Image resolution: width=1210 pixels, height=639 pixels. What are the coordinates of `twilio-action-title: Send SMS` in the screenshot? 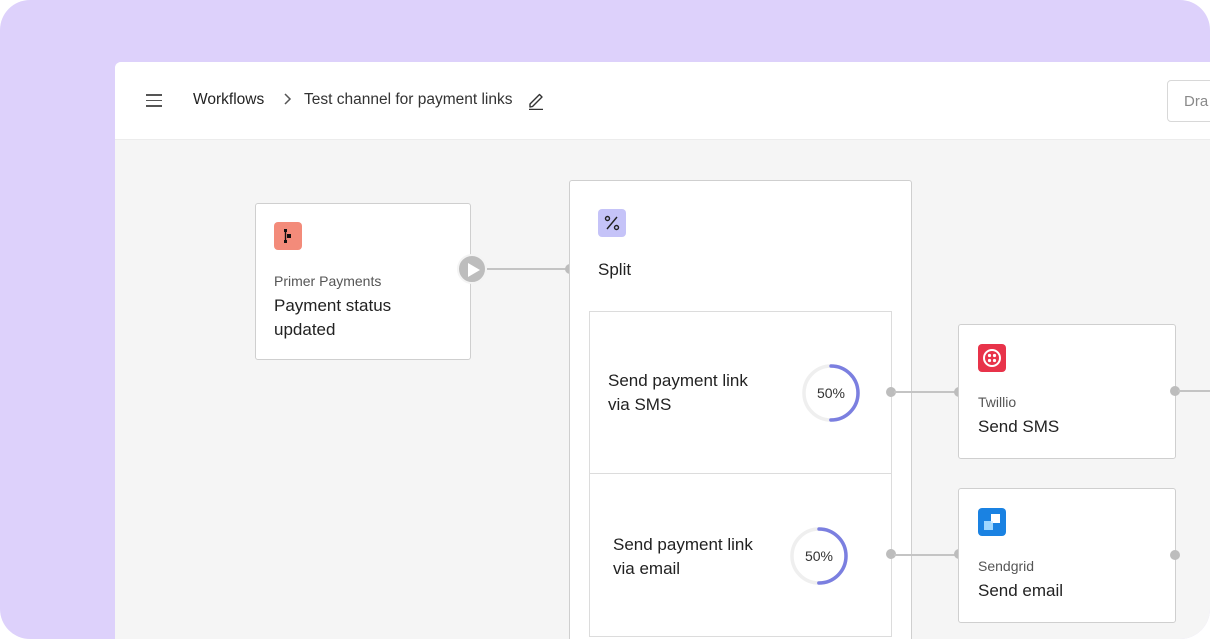 It's located at (1019, 426).